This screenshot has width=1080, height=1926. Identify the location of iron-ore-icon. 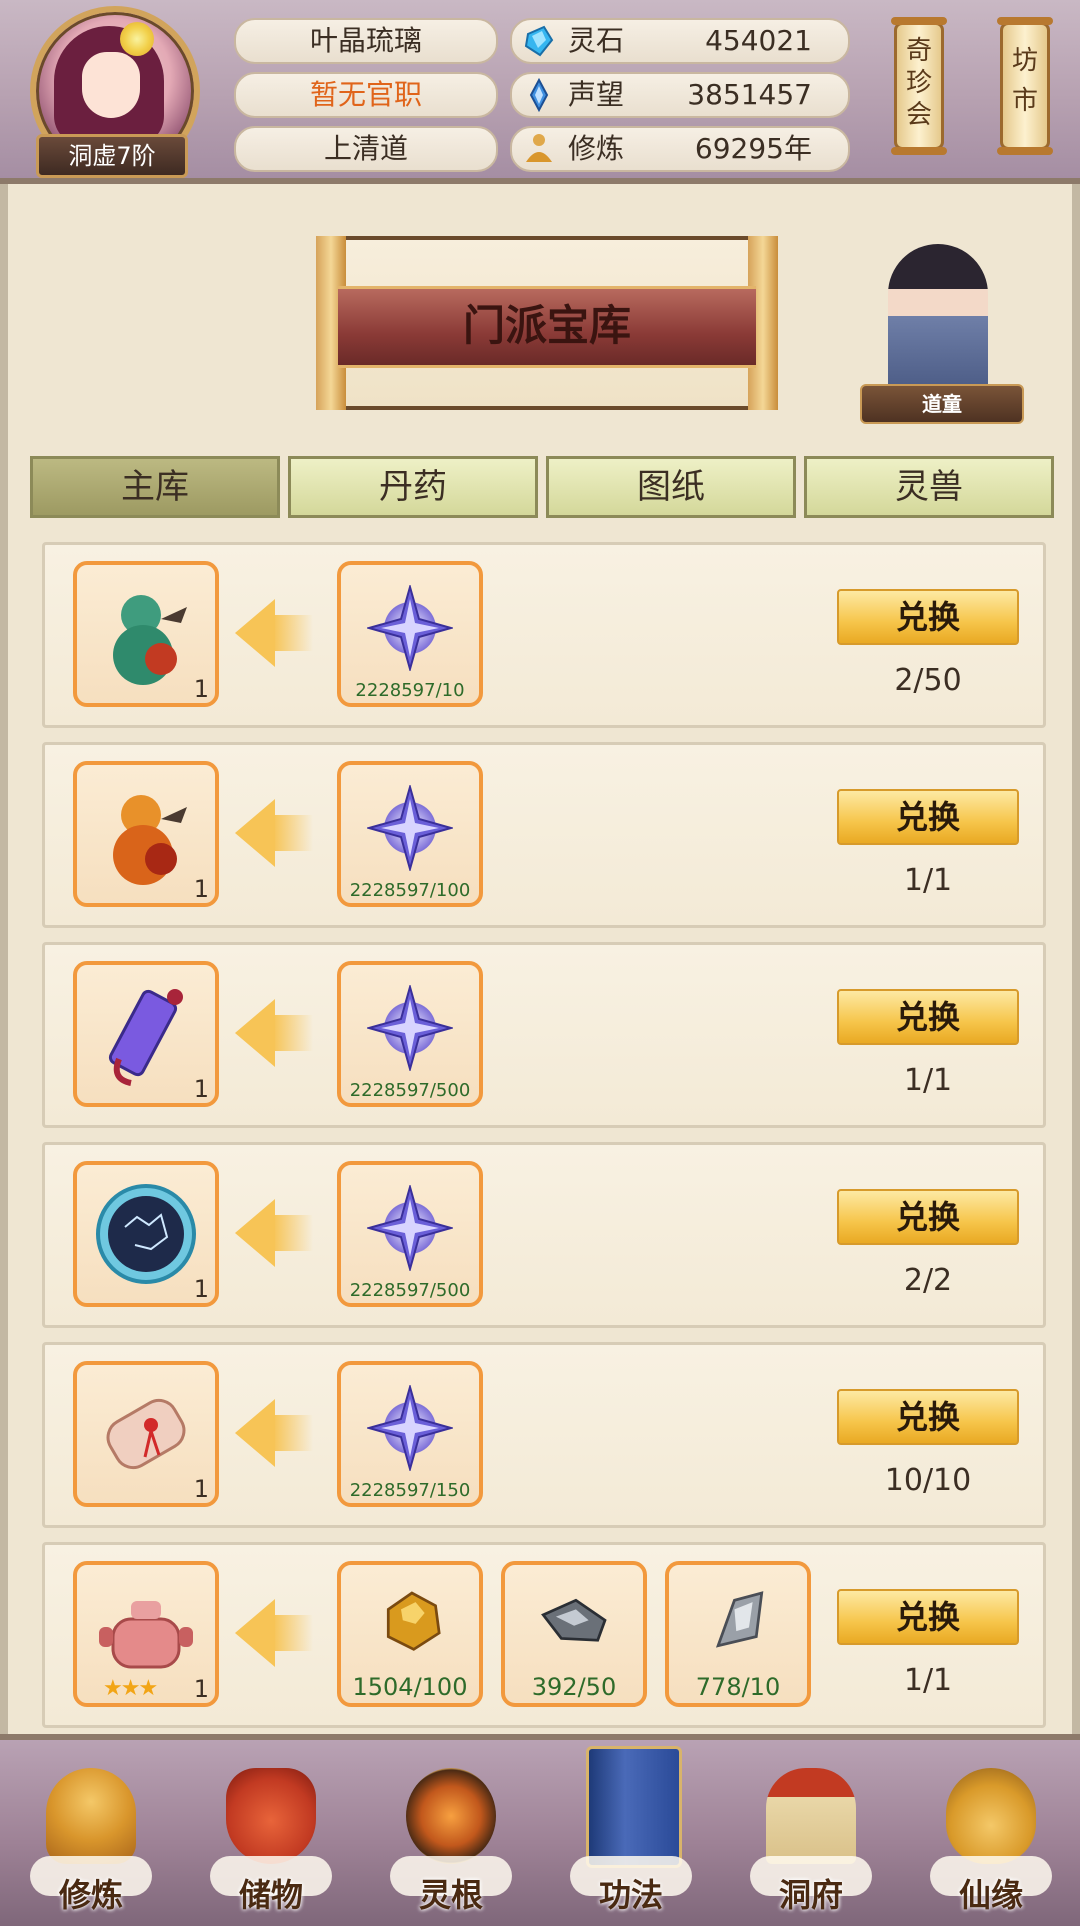
(574, 1620).